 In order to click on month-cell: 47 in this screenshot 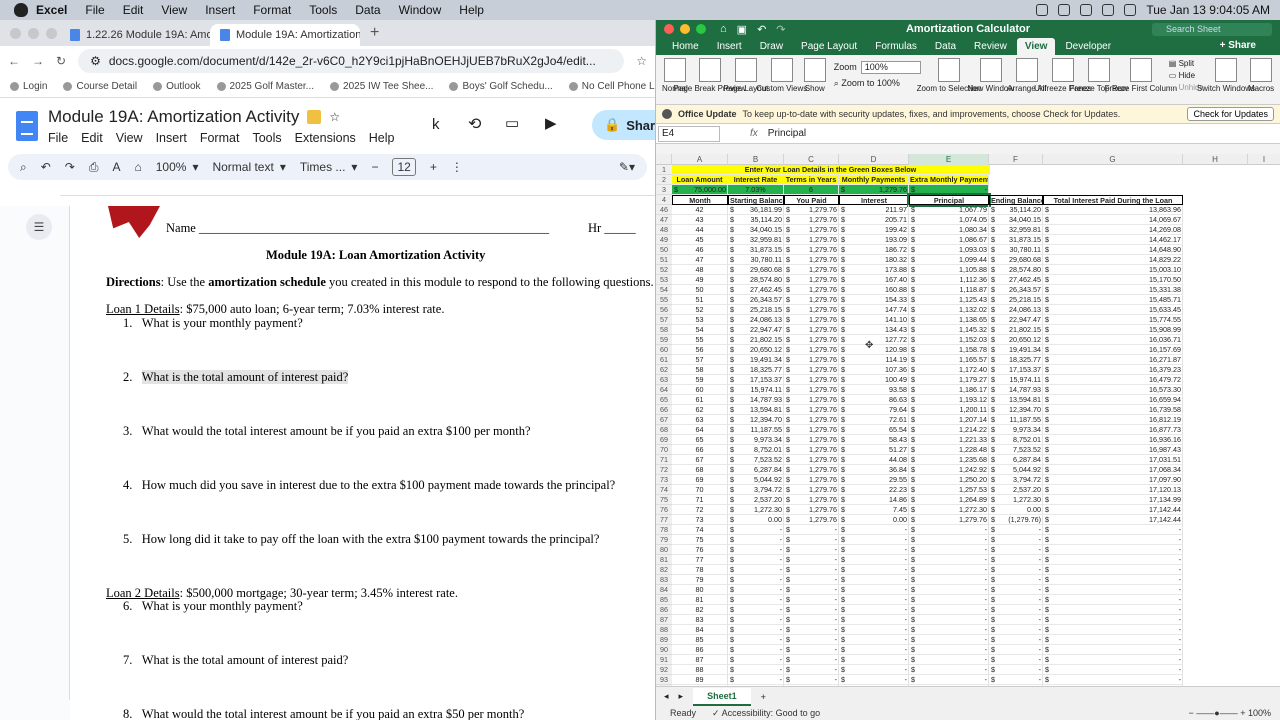, I will do `click(700, 260)`.